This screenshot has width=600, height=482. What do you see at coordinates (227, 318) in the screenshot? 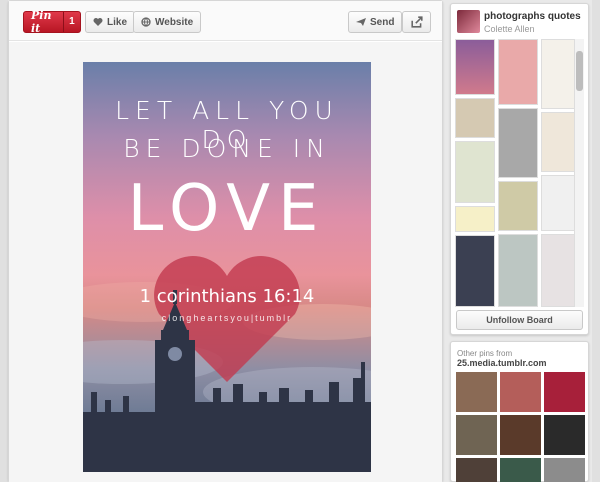
I see `image-credit: clongheartsyou|tumblr` at bounding box center [227, 318].